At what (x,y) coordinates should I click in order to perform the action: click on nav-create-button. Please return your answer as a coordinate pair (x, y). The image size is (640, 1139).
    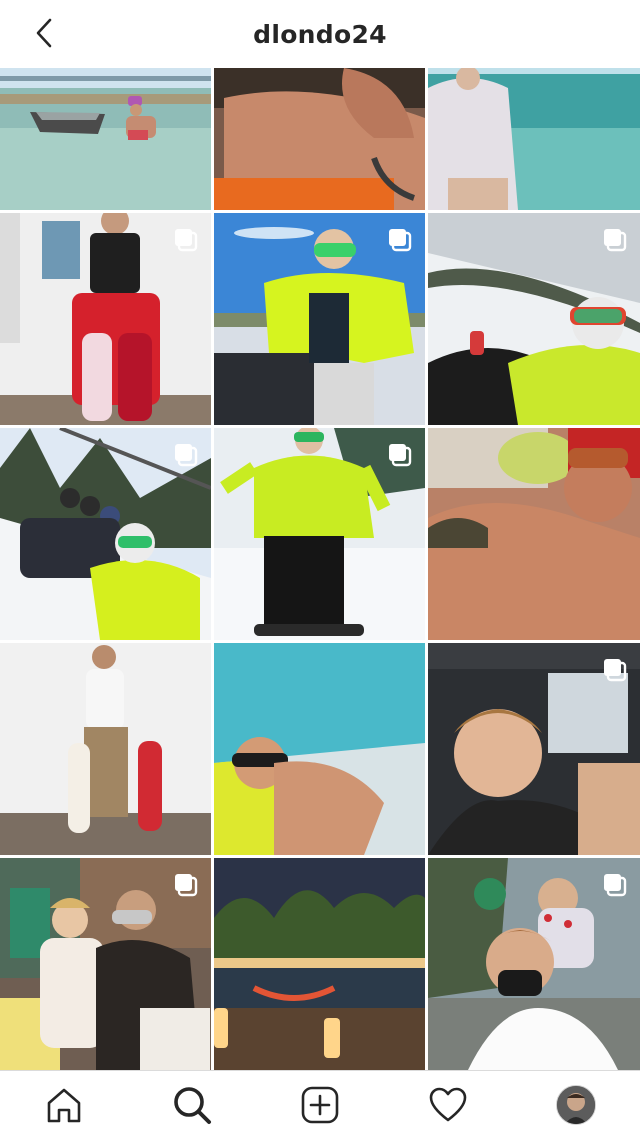
    Looking at the image, I should click on (320, 1105).